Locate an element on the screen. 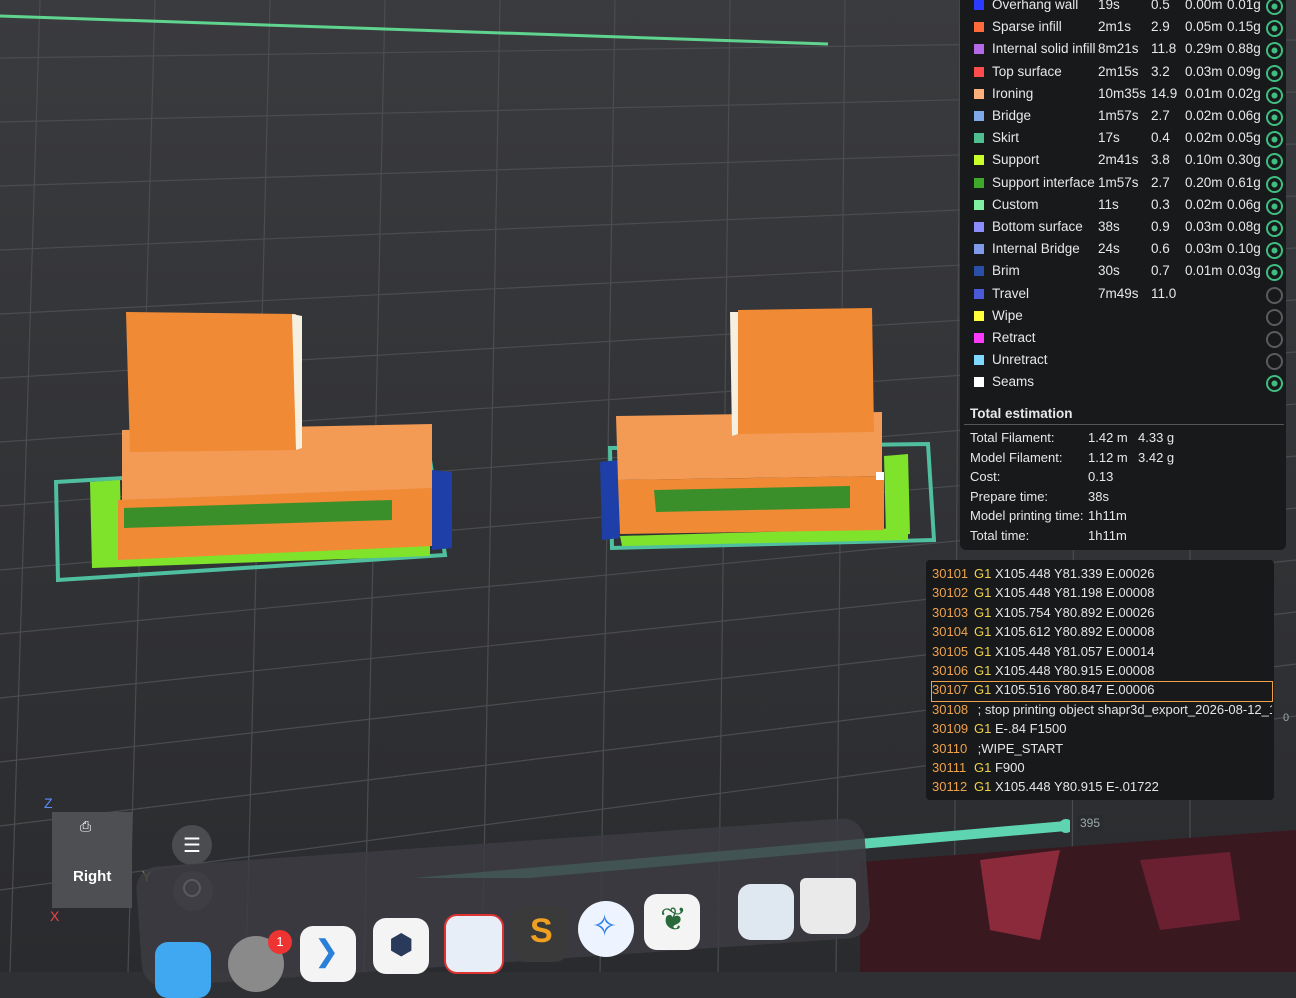  legend-item-percent: 0.5 is located at coordinates (1160, 6).